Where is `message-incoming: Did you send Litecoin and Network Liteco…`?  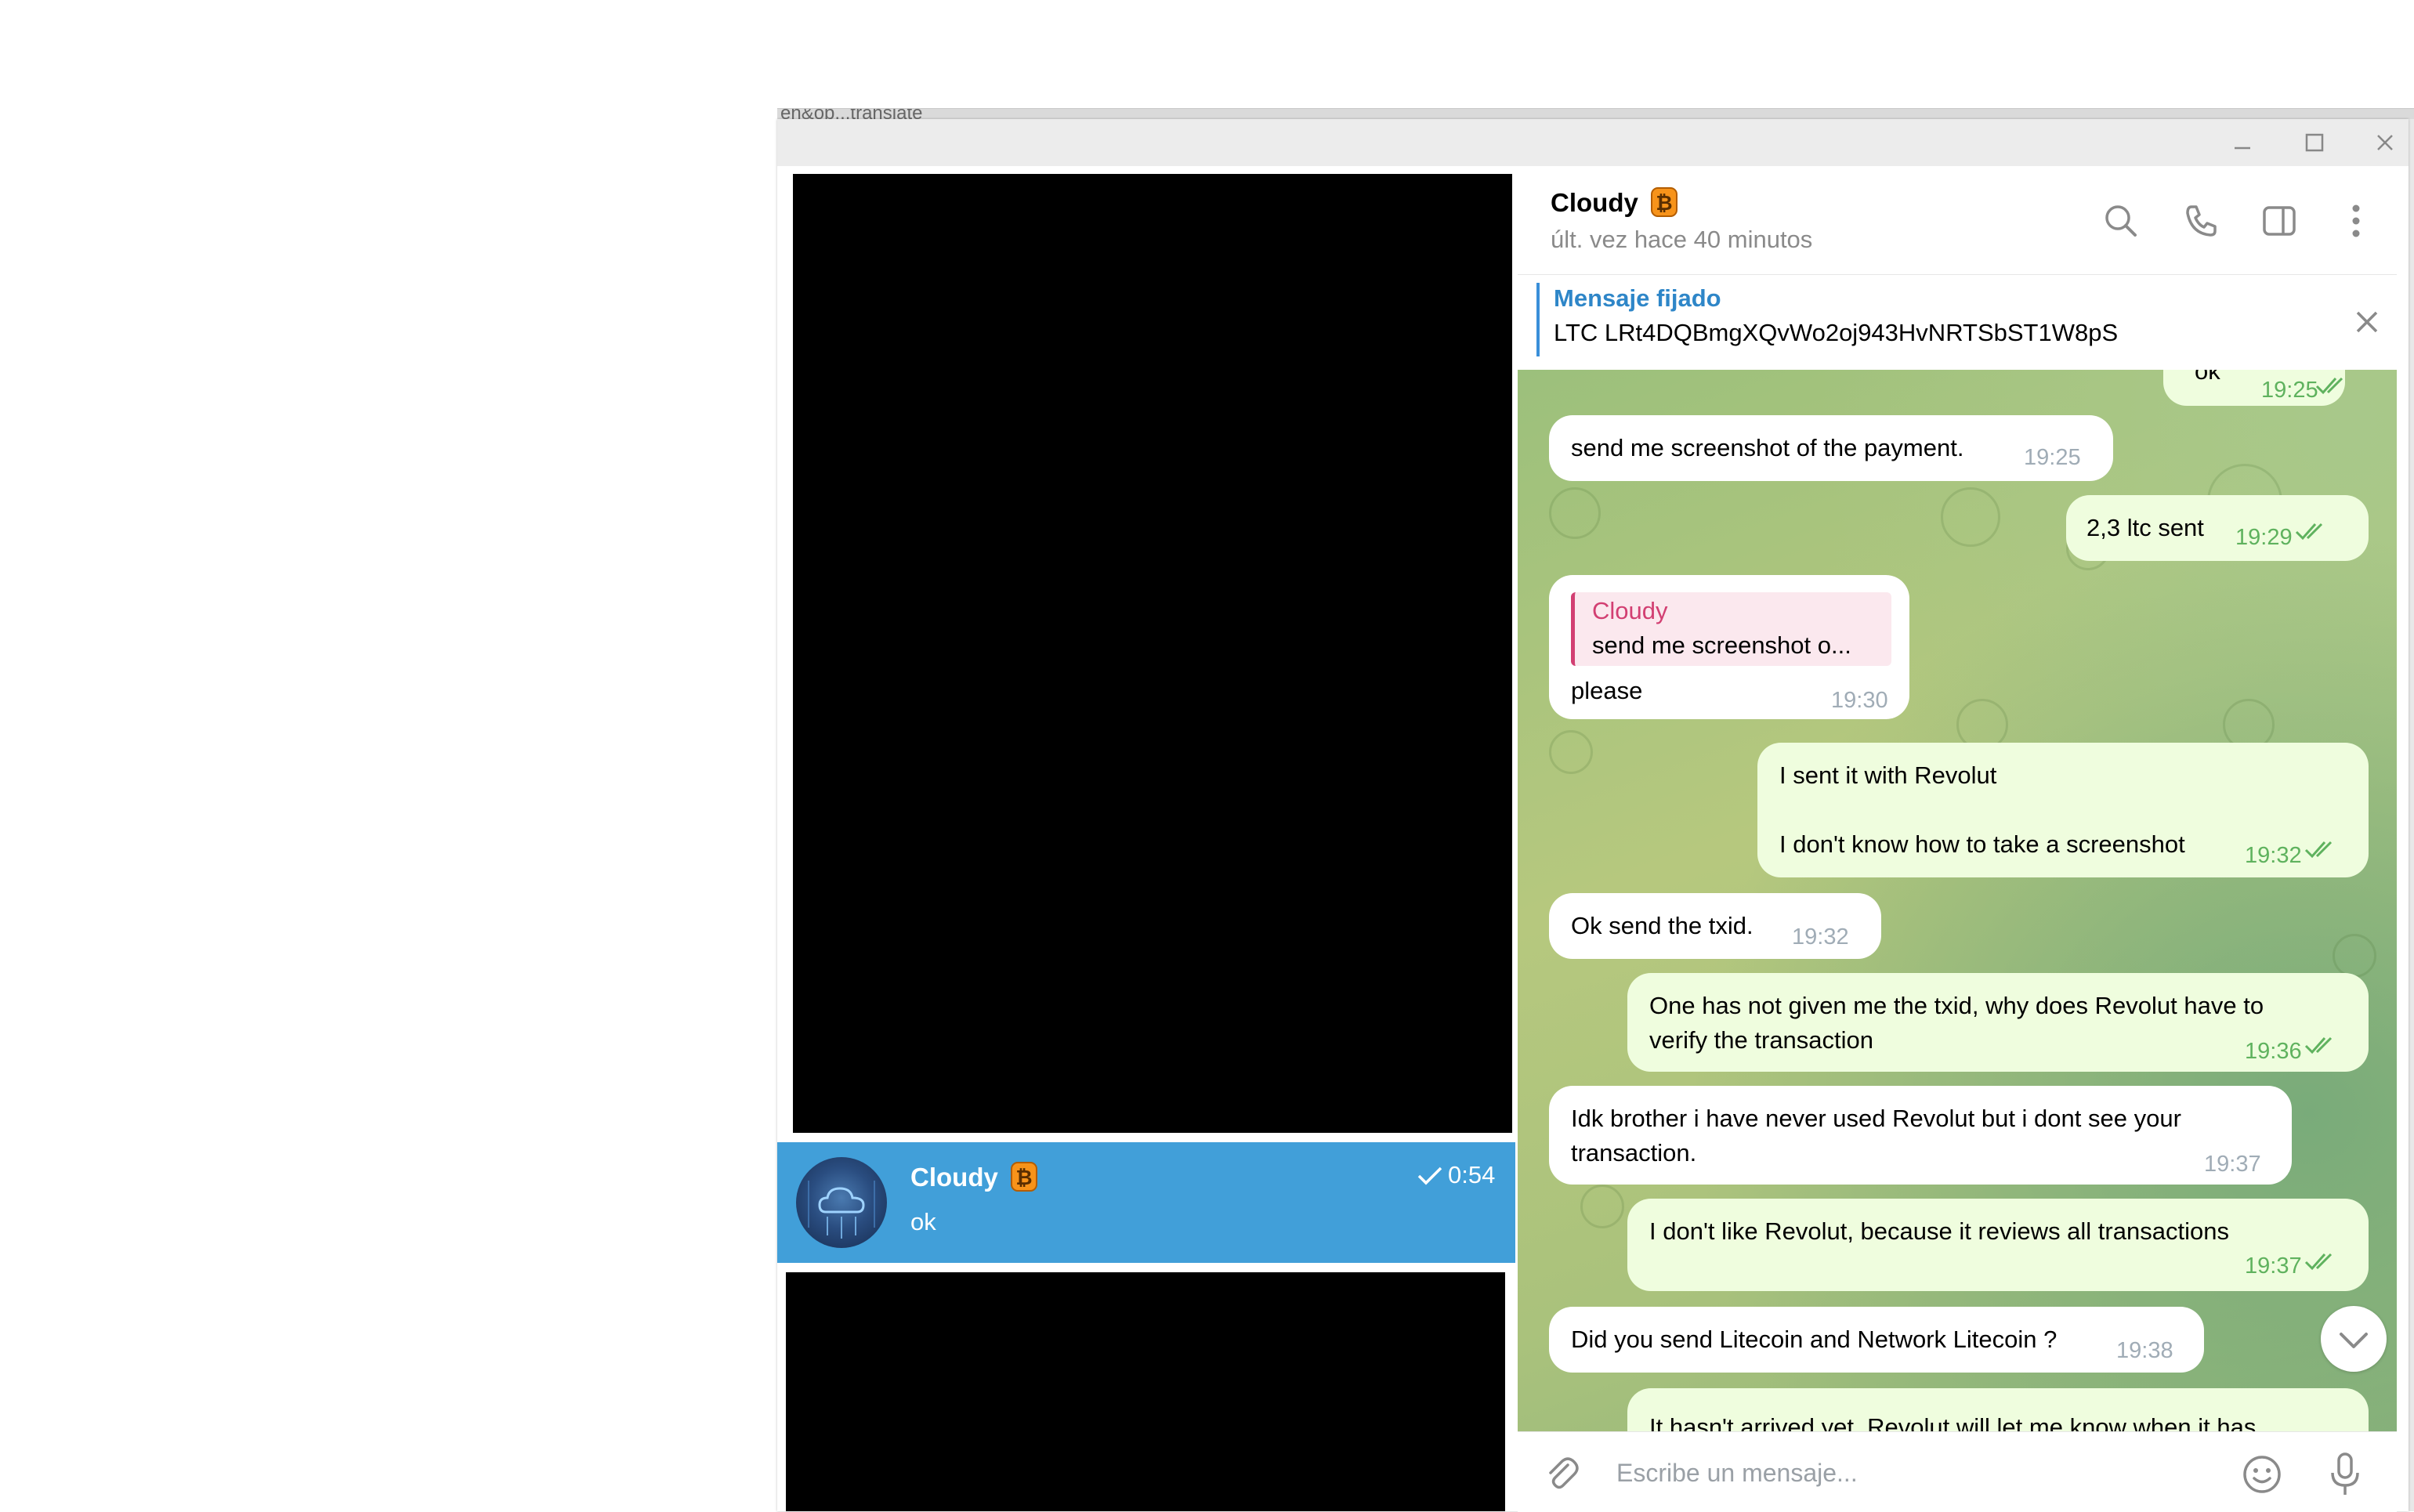
message-incoming: Did you send Litecoin and Network Liteco… is located at coordinates (1876, 1340).